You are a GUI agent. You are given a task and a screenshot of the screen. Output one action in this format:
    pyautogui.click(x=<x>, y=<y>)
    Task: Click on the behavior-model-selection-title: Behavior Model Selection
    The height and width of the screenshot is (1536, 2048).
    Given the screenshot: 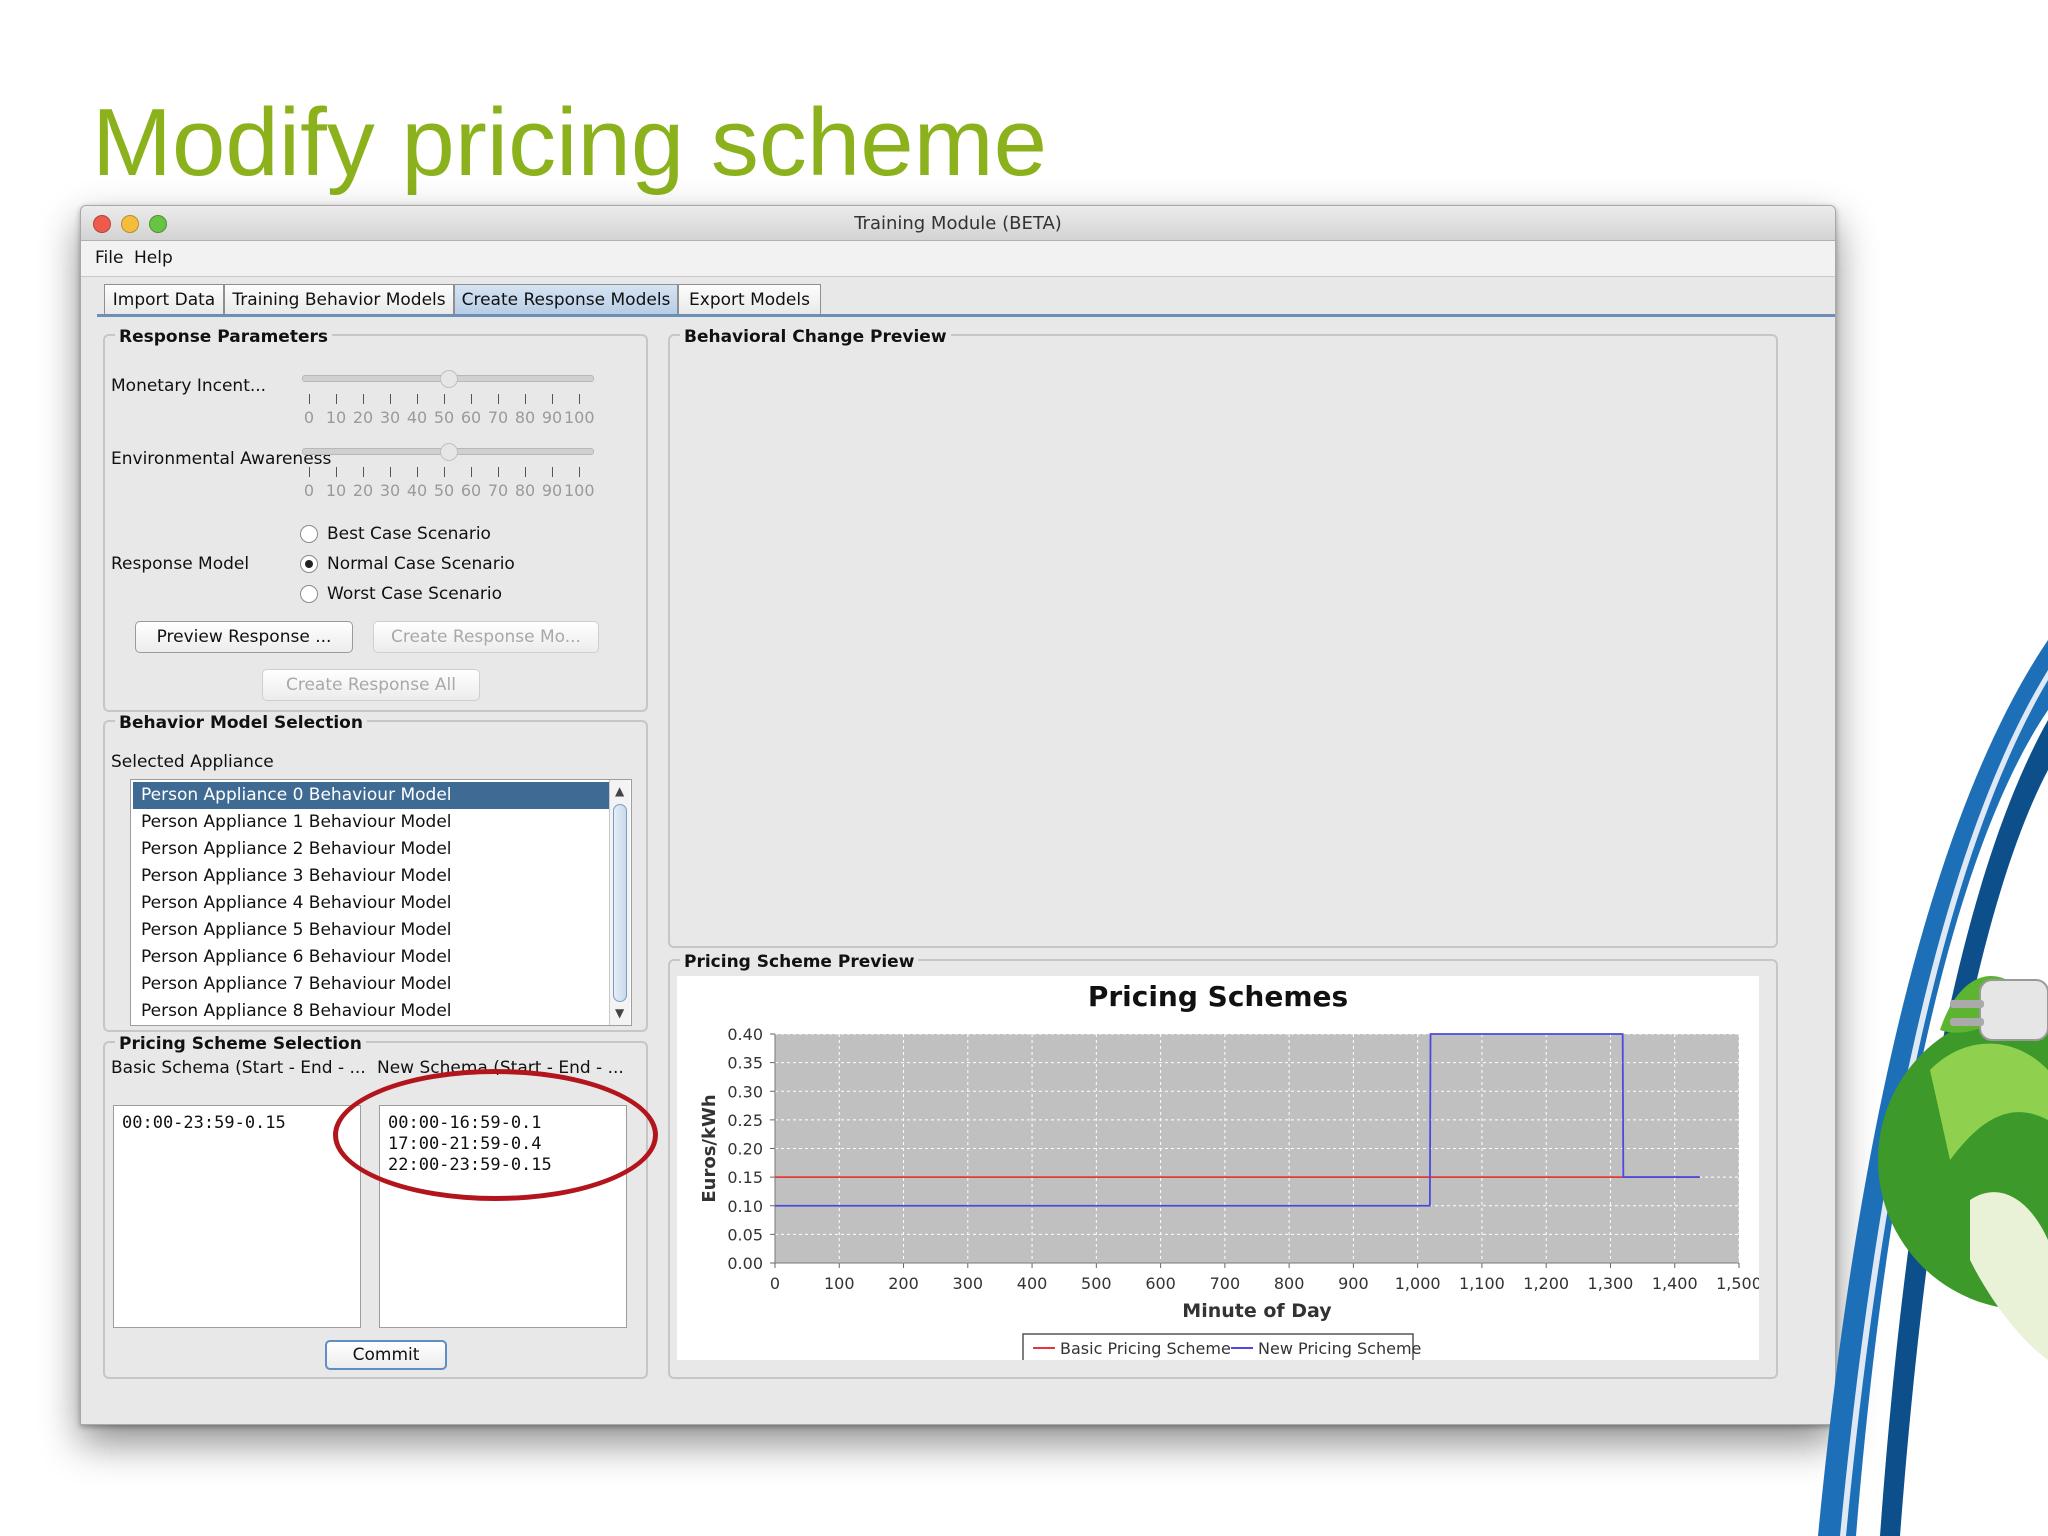 What is the action you would take?
    pyautogui.click(x=241, y=723)
    